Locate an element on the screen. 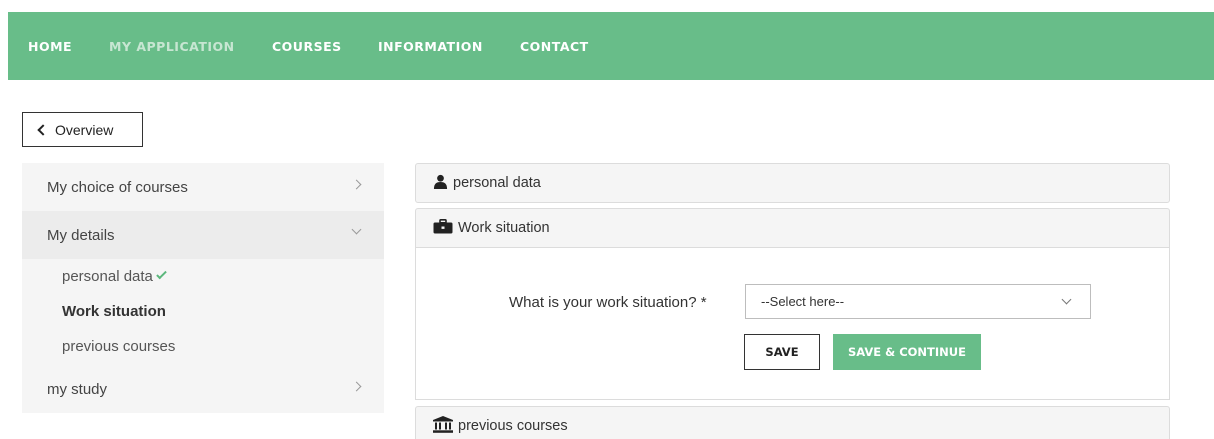  sidebar-subitem-personal-data: personal data is located at coordinates (114, 276).